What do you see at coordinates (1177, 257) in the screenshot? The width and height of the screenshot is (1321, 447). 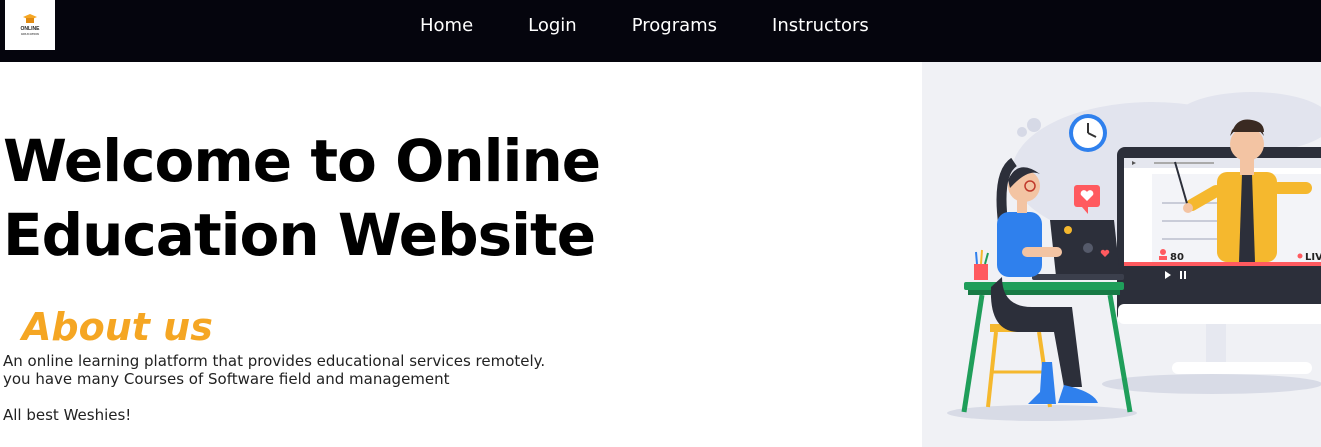 I see `viewer-count: 80` at bounding box center [1177, 257].